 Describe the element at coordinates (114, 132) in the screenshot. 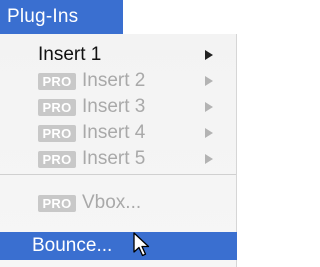

I see `menu-item-label: Insert 4` at that location.